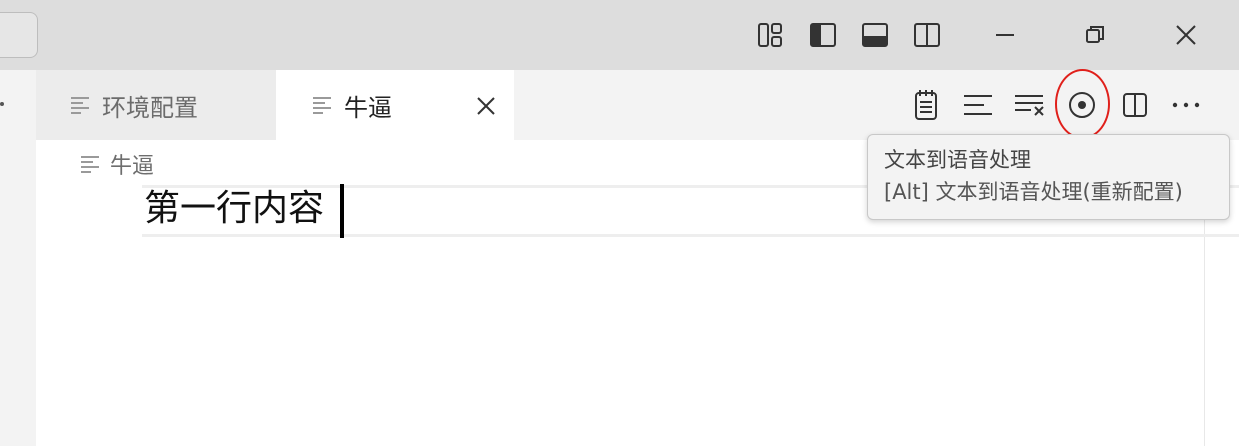 The width and height of the screenshot is (1239, 446). I want to click on align-text-icon, so click(978, 105).